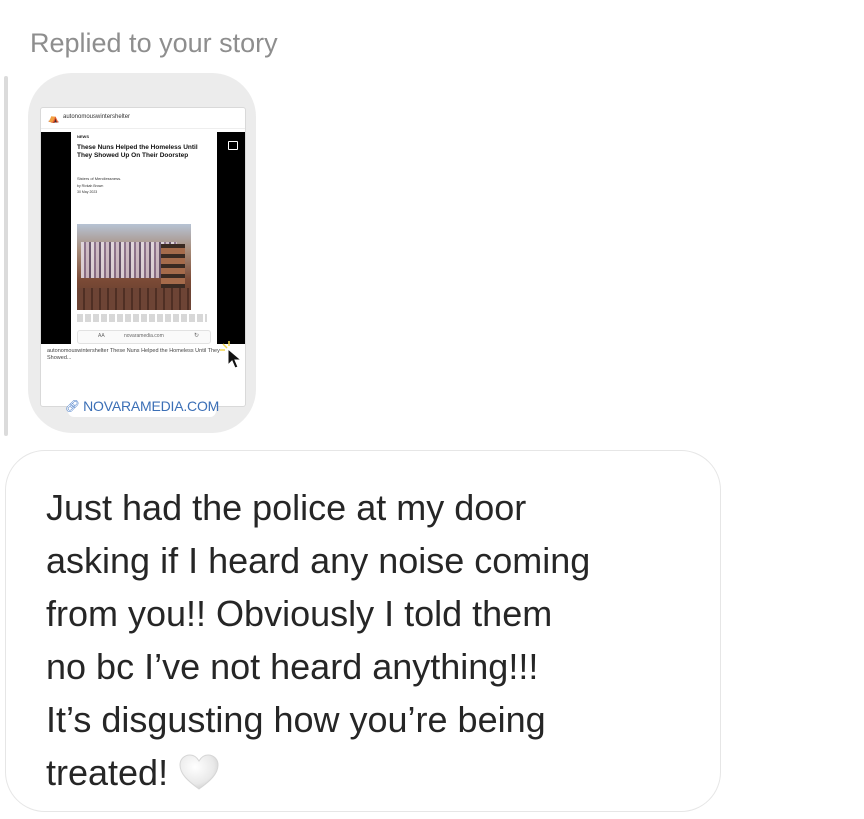 This screenshot has height=819, width=864. I want to click on article-subtitle: Sisters of Mercilessness., so click(99, 178).